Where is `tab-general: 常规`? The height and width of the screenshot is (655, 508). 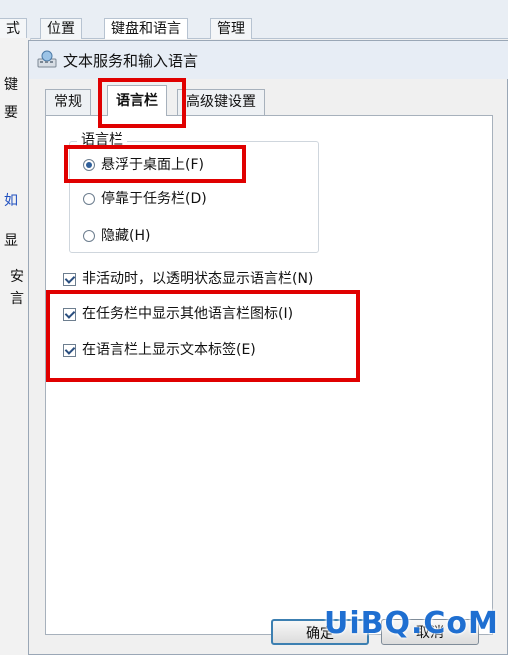
tab-general: 常规 is located at coordinates (68, 102).